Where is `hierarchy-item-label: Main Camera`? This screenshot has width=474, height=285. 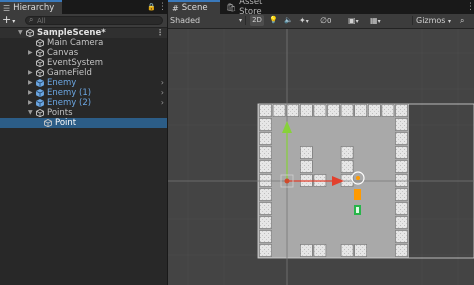
hierarchy-item-label: Main Camera is located at coordinates (75, 43).